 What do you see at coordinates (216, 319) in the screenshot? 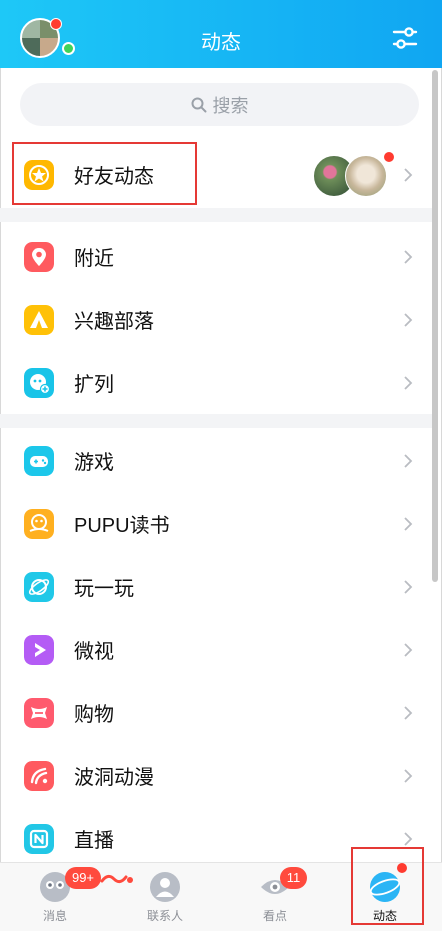
I see `menu-item-interest-tribe: 兴趣部落` at bounding box center [216, 319].